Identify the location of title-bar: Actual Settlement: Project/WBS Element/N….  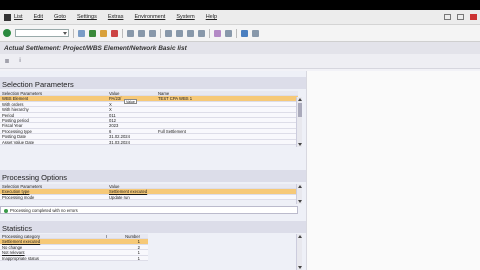
(240, 48).